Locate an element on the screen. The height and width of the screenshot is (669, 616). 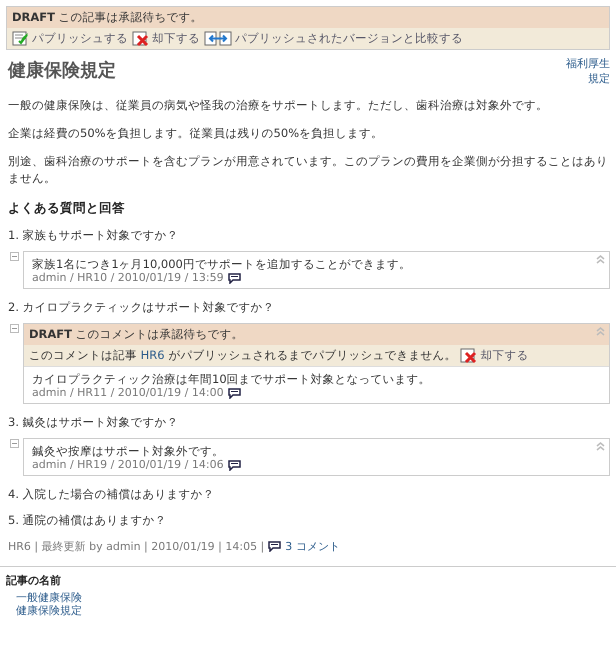
section-heading: よくある質問と回答 is located at coordinates (67, 208).